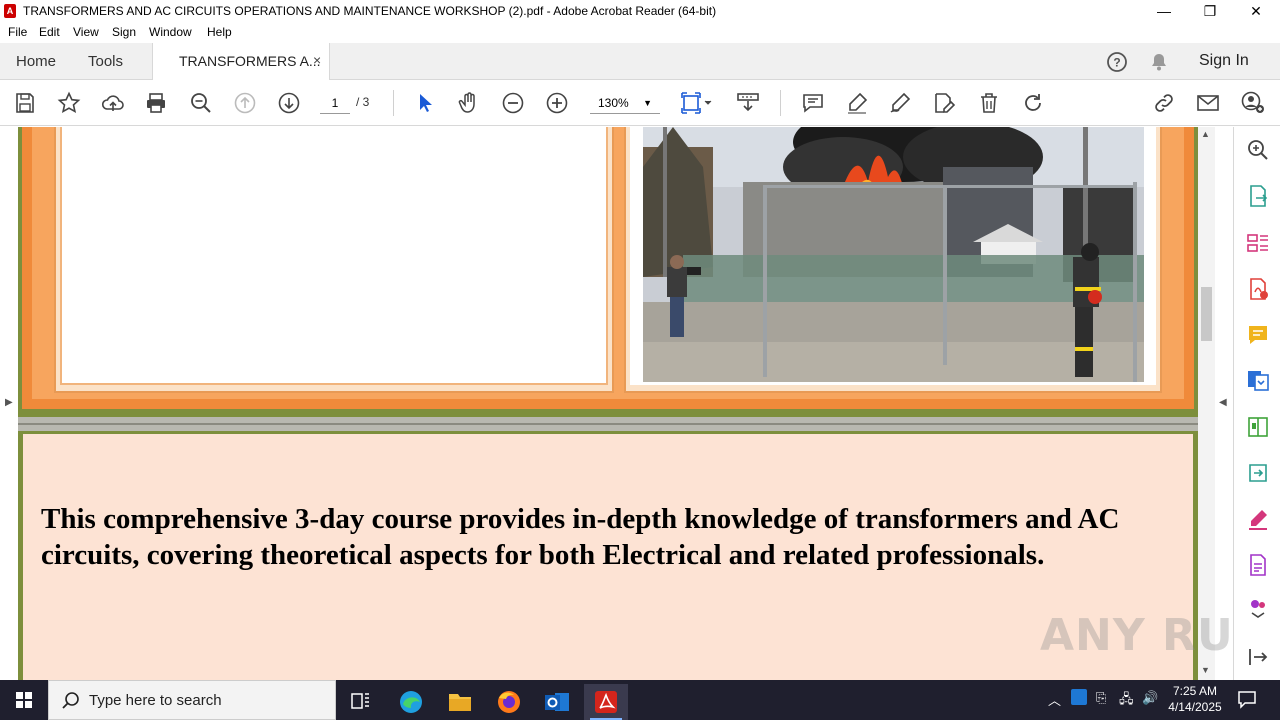 The height and width of the screenshot is (725, 1280). Describe the element at coordinates (363, 102) in the screenshot. I see `page-total: / 3` at that location.